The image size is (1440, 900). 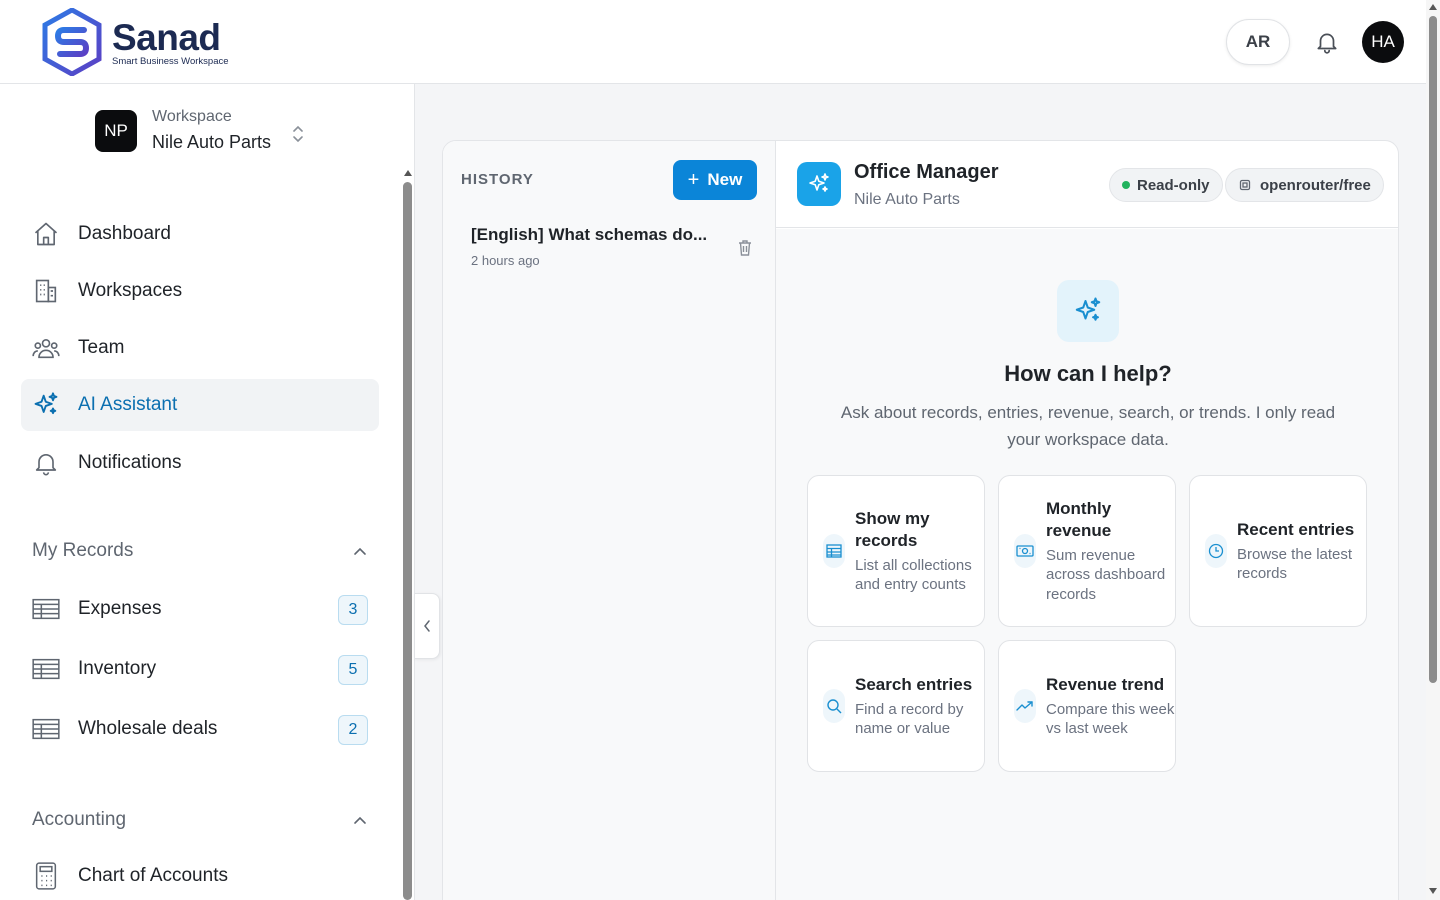 What do you see at coordinates (130, 462) in the screenshot?
I see `nav-label: Notifications` at bounding box center [130, 462].